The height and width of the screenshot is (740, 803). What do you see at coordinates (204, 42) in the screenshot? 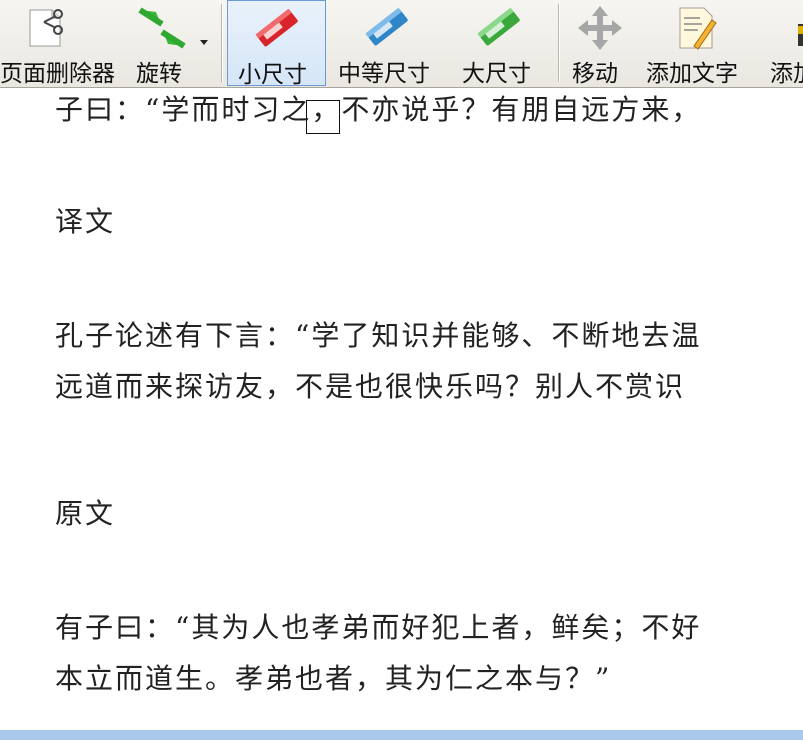
I see `rotate-dropdown-arrow-icon` at bounding box center [204, 42].